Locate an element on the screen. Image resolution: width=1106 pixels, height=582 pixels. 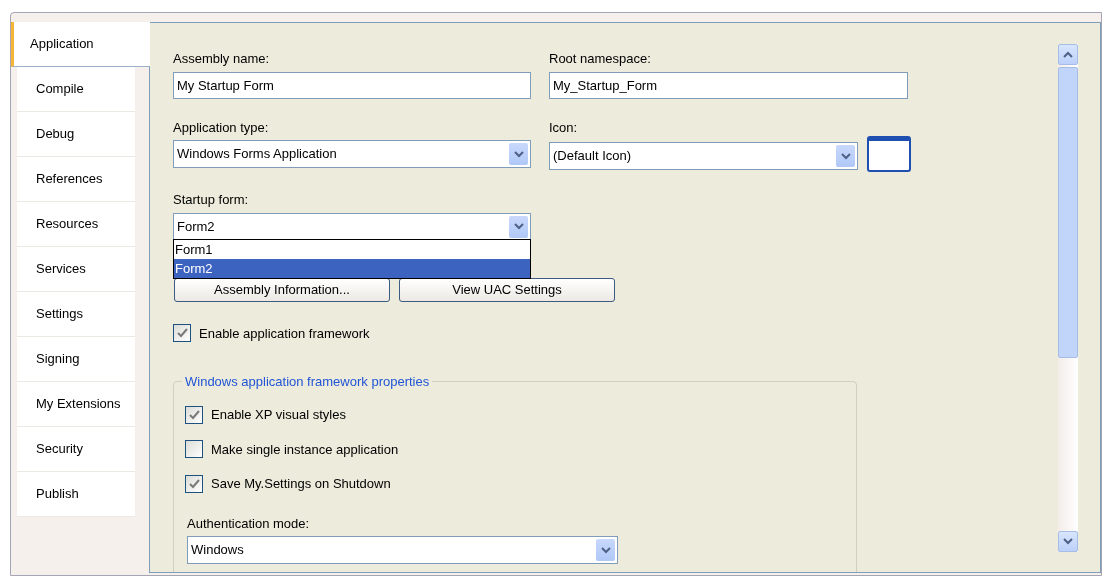
scroll-down-button is located at coordinates (1068, 541).